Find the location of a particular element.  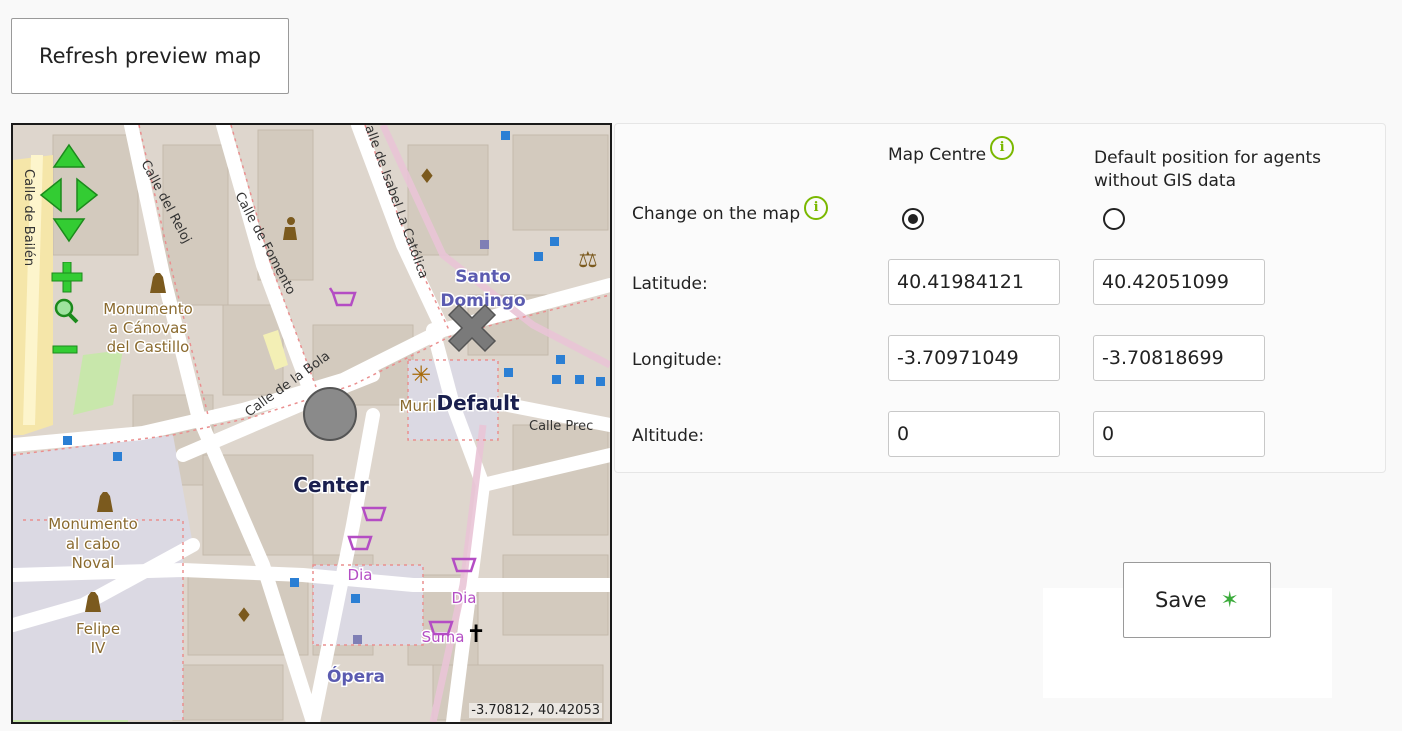

theatre-icon-2: ♦ is located at coordinates (244, 615).